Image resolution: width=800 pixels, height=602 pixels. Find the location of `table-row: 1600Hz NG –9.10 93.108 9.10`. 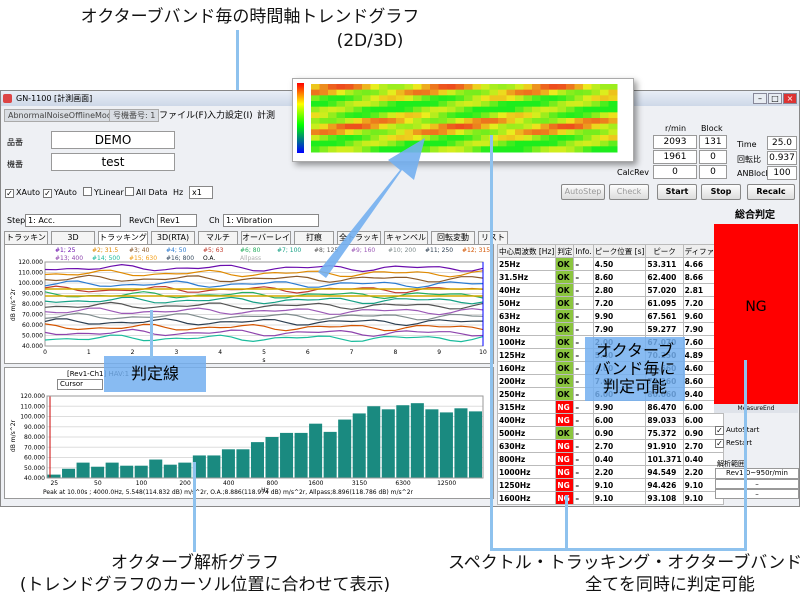

table-row: 1600Hz NG –9.10 93.108 9.10 is located at coordinates (610, 498).